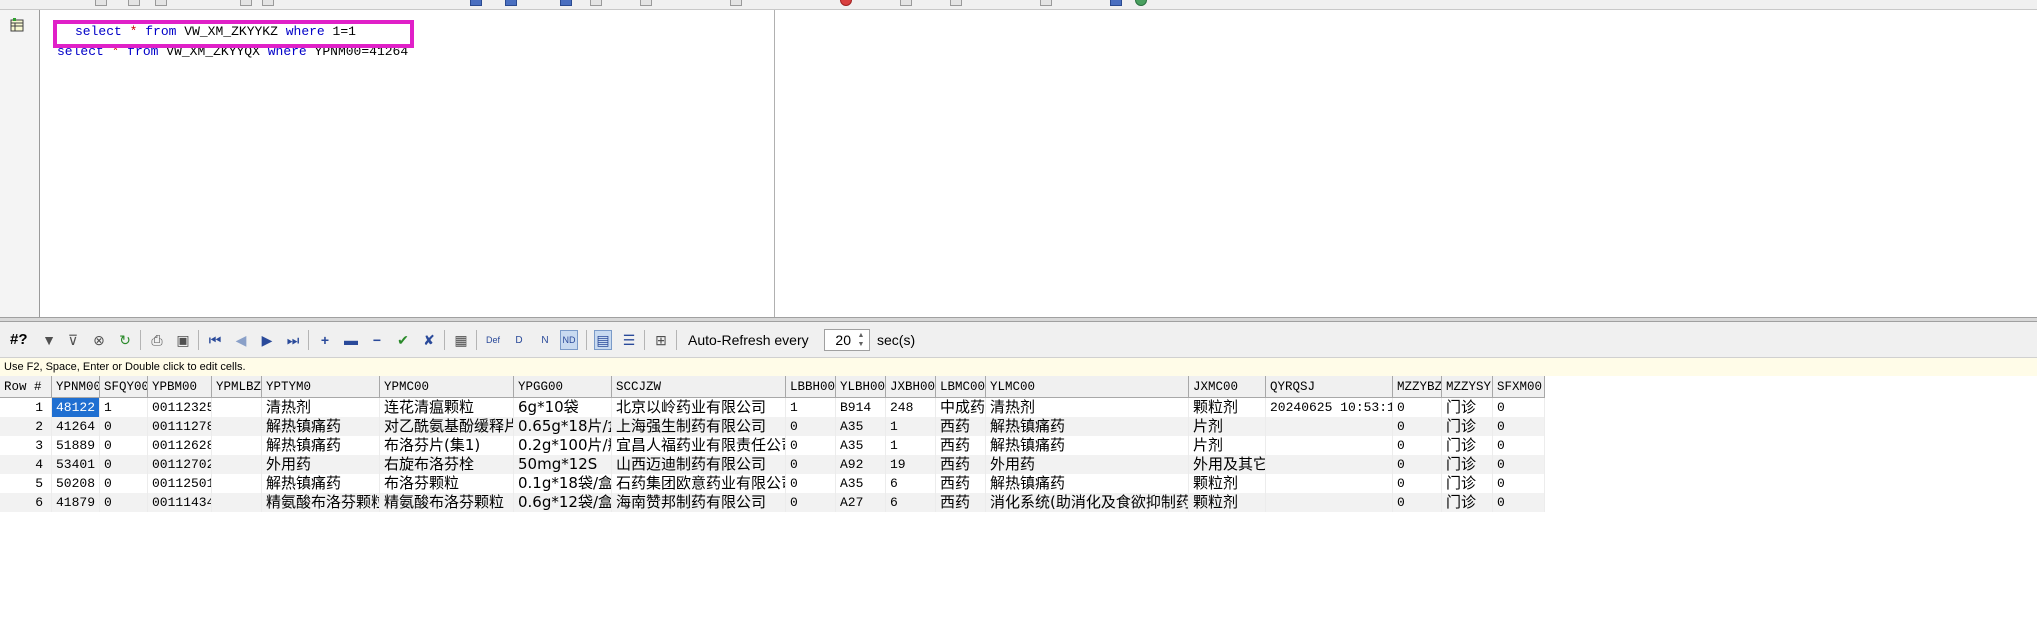  I want to click on column-header-lbmc00: LBMC00, so click(961, 387).